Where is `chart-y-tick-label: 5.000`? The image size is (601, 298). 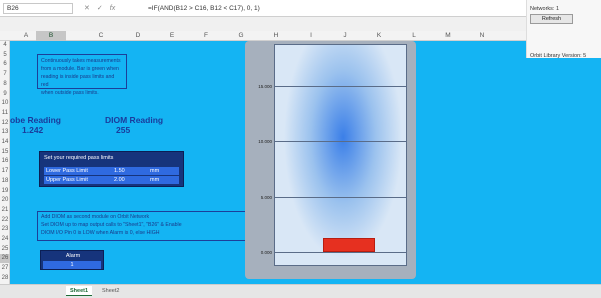 chart-y-tick-label: 5.000 is located at coordinates (266, 197).